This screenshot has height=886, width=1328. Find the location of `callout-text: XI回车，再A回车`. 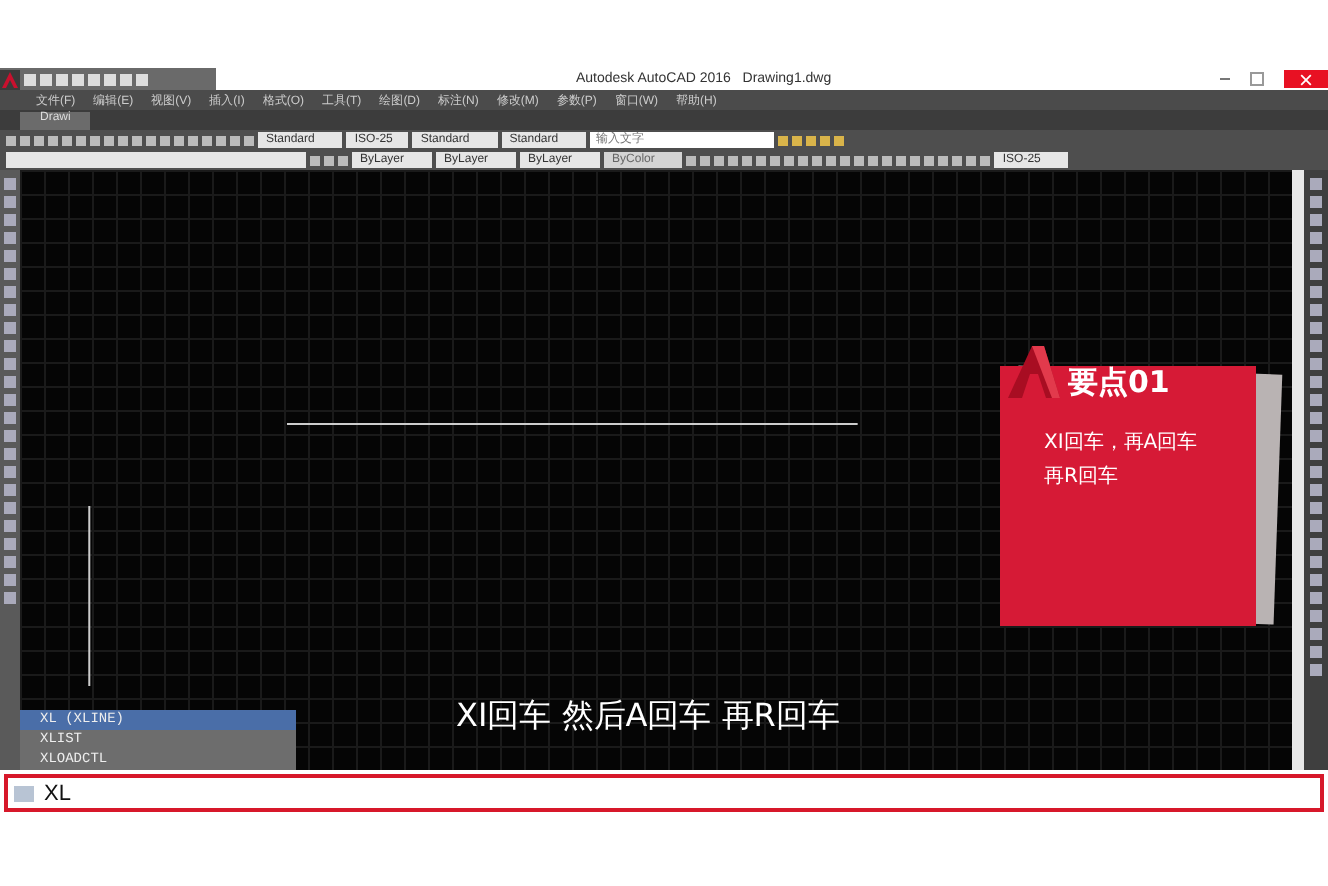

callout-text: XI回车，再A回车 is located at coordinates (1121, 442).